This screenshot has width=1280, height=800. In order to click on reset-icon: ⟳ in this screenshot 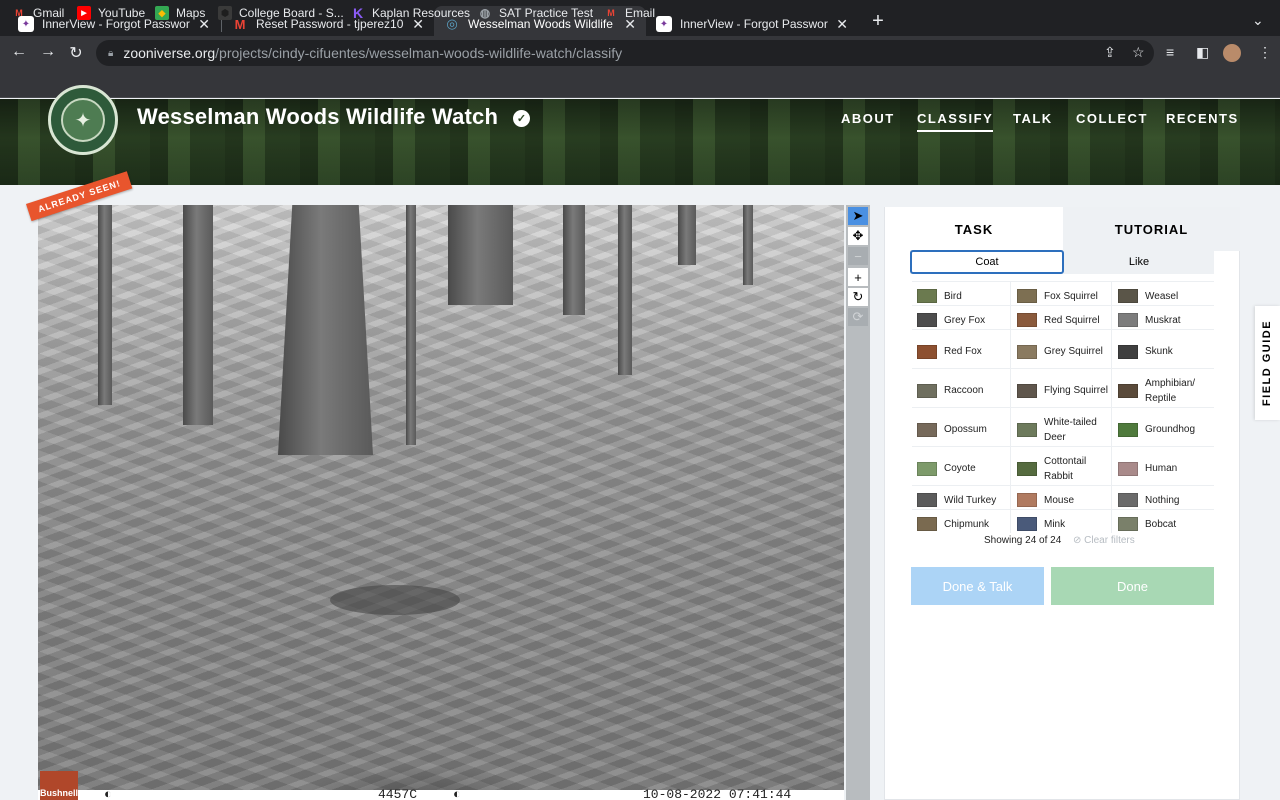, I will do `click(858, 317)`.